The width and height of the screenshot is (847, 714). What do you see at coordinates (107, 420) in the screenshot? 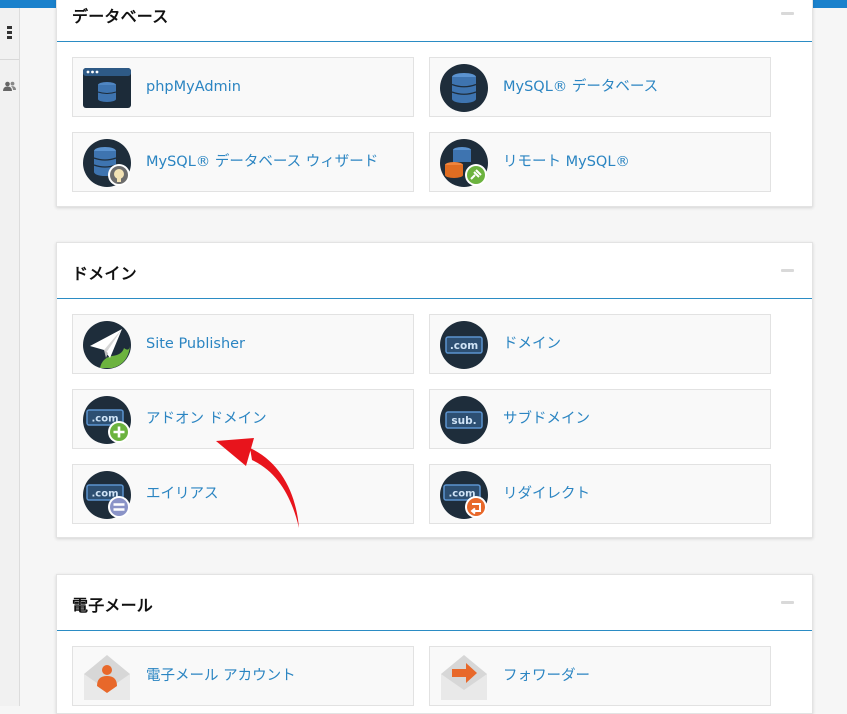
I see `addon-domain-icon: .com` at bounding box center [107, 420].